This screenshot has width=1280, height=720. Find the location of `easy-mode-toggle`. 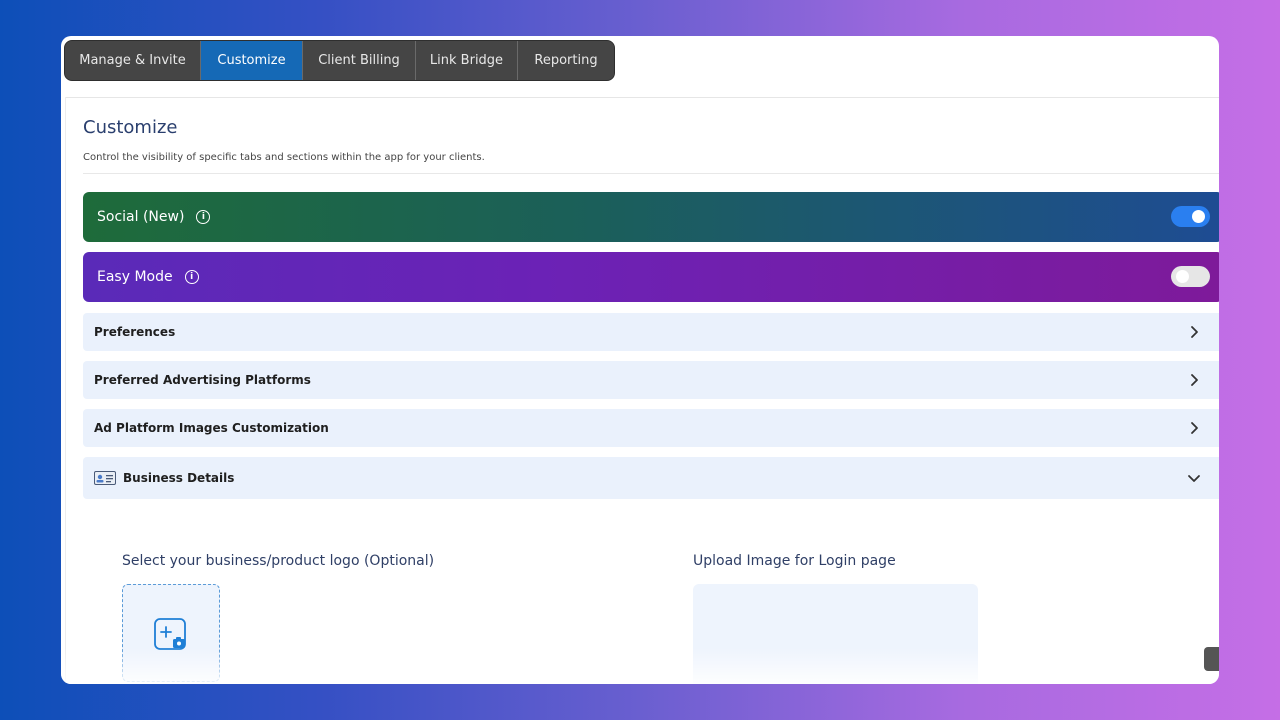

easy-mode-toggle is located at coordinates (1190, 276).